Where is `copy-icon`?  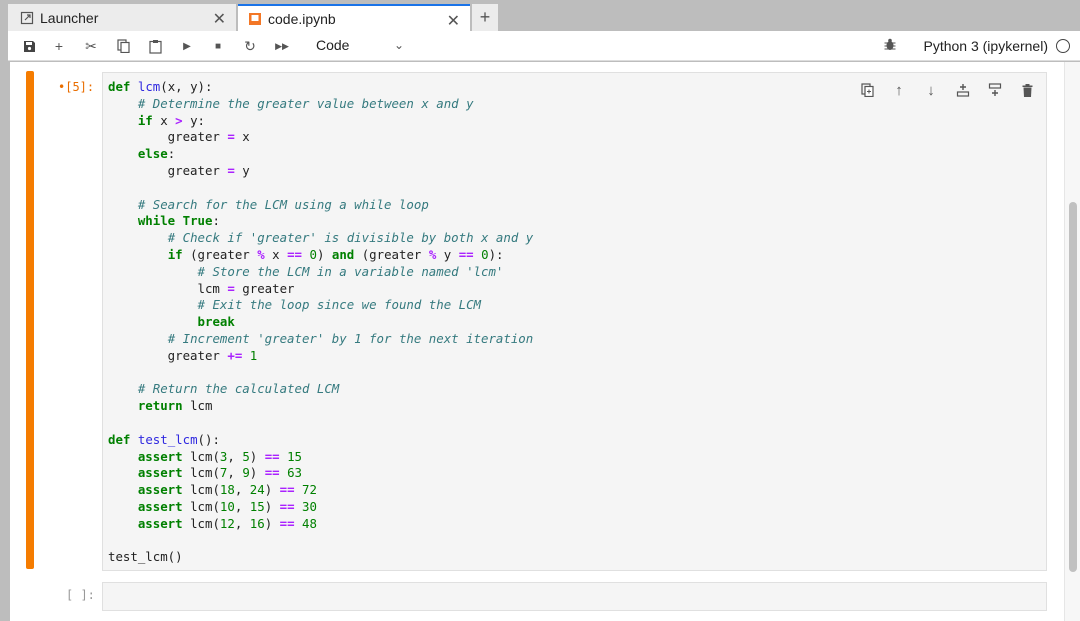
copy-icon is located at coordinates (123, 46).